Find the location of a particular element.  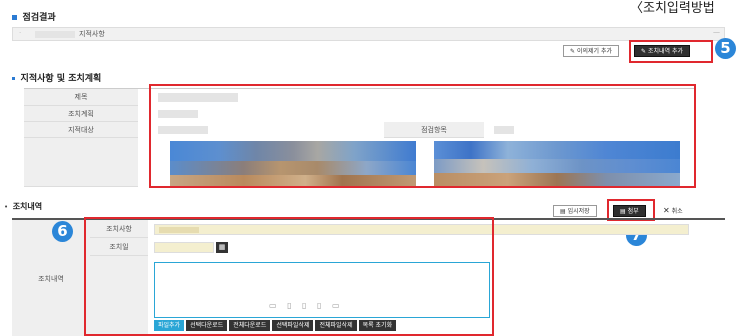

measure-add-label: 조치내역 추가 is located at coordinates (665, 51).